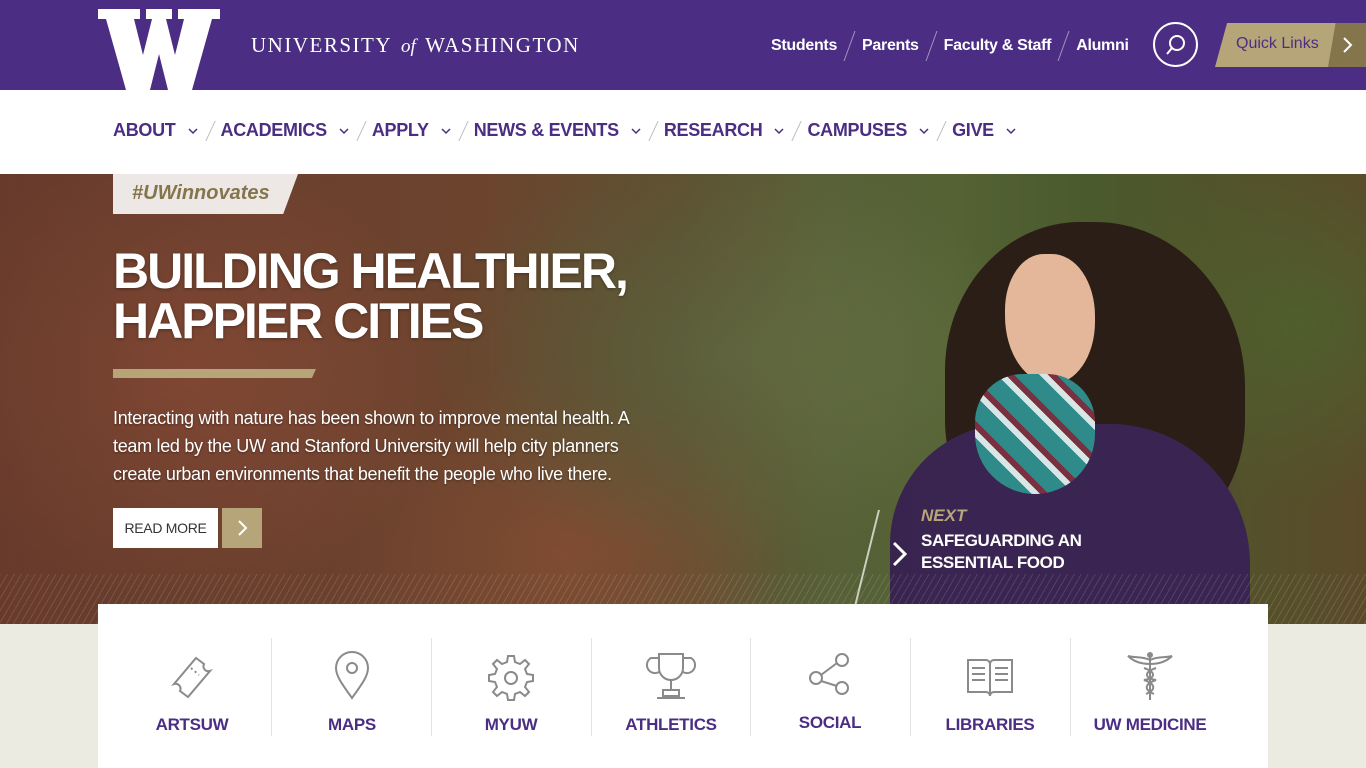 The height and width of the screenshot is (768, 1366). What do you see at coordinates (671, 676) in the screenshot?
I see `trophy-icon` at bounding box center [671, 676].